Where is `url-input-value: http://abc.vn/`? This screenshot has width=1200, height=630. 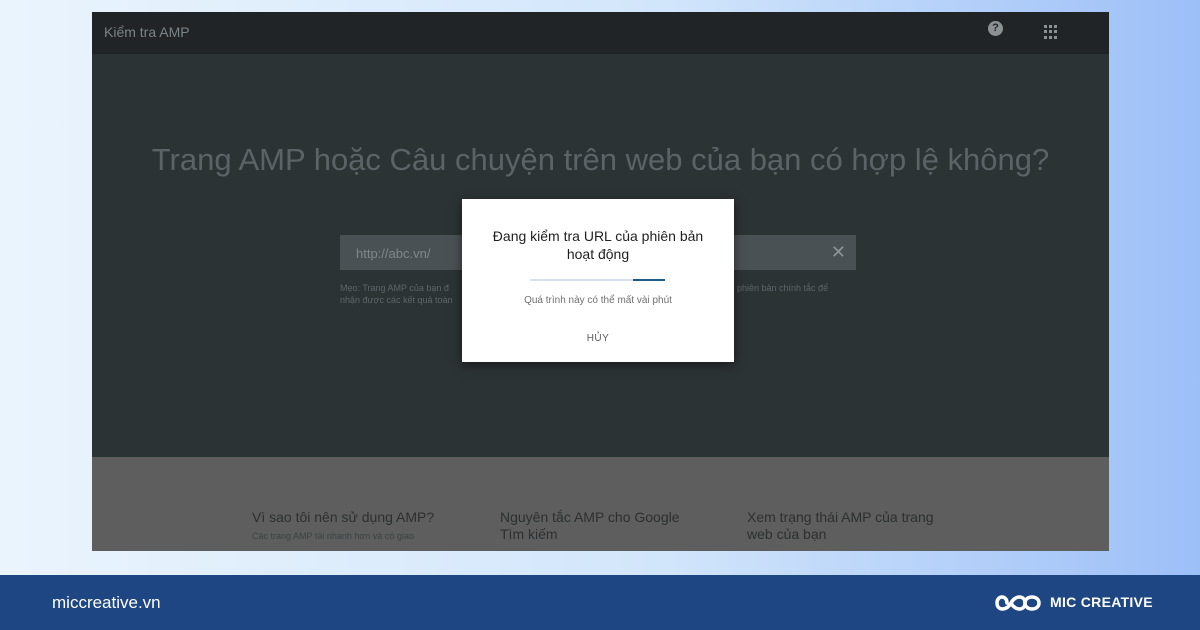
url-input-value: http://abc.vn/ is located at coordinates (393, 253).